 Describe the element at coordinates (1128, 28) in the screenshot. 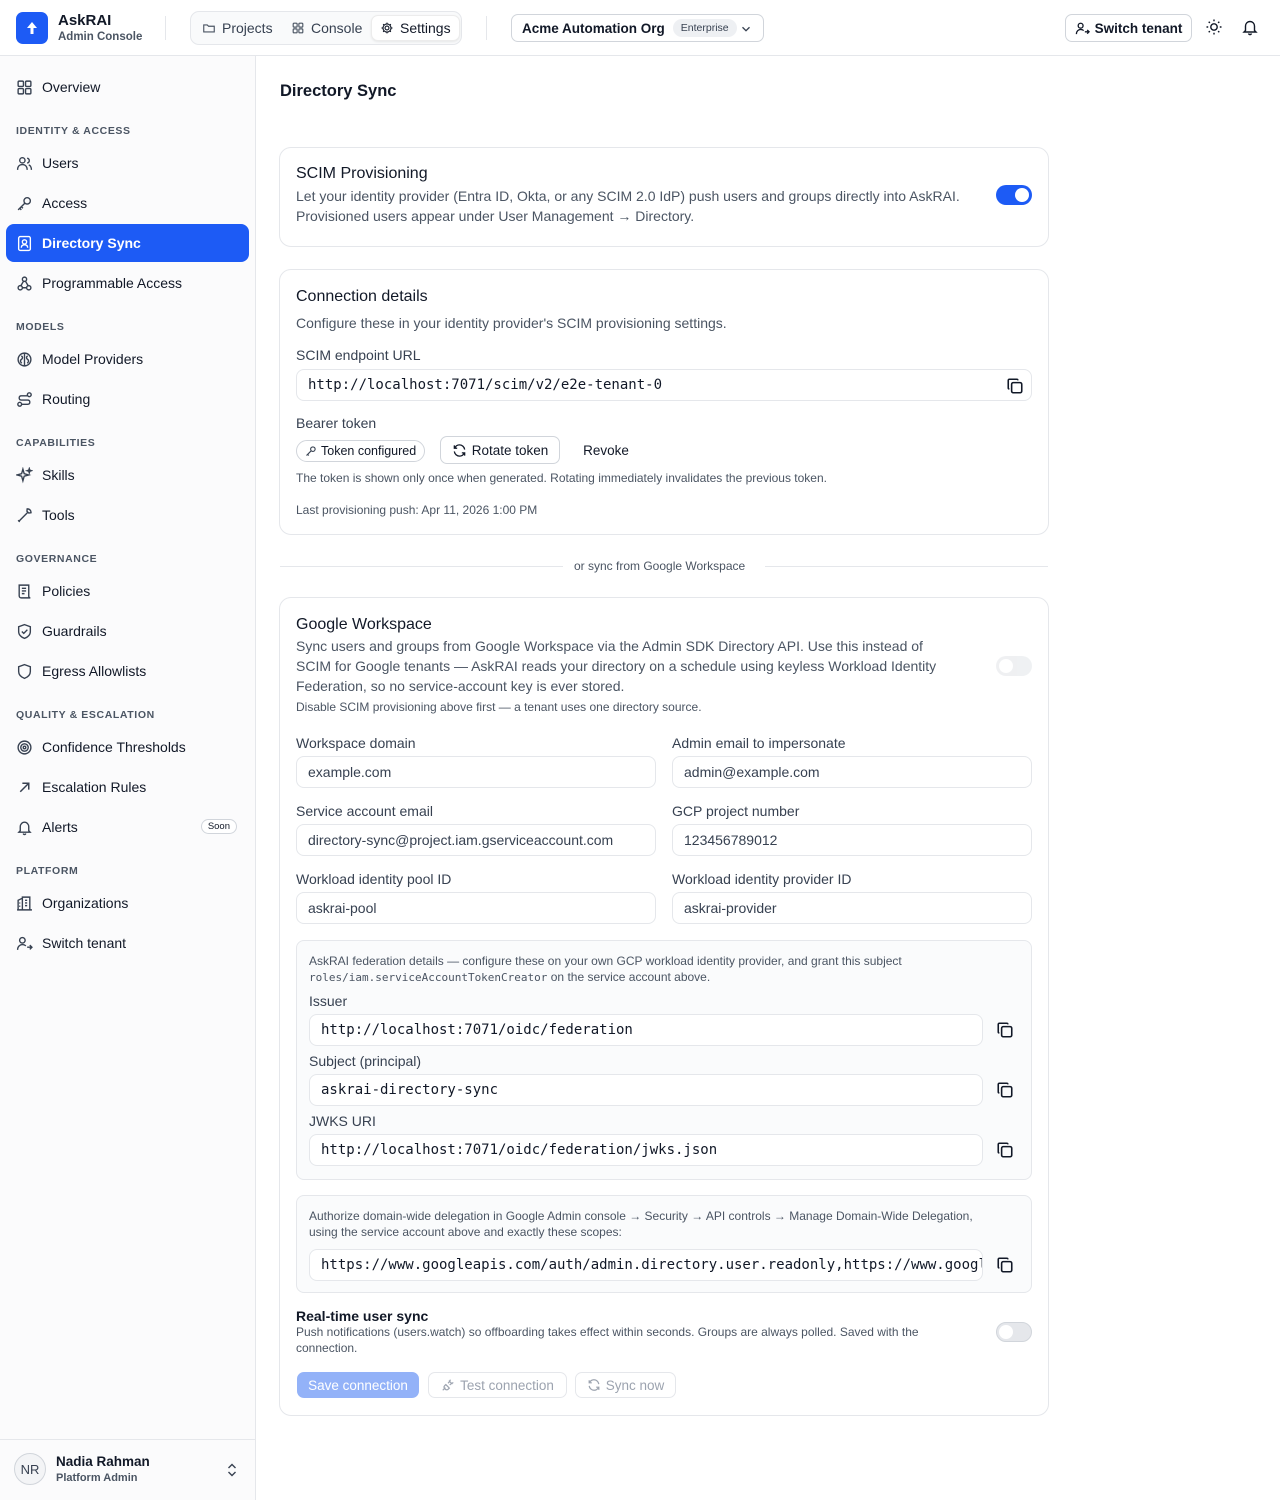

I see `switch-tenant-button: Switch tenant` at that location.